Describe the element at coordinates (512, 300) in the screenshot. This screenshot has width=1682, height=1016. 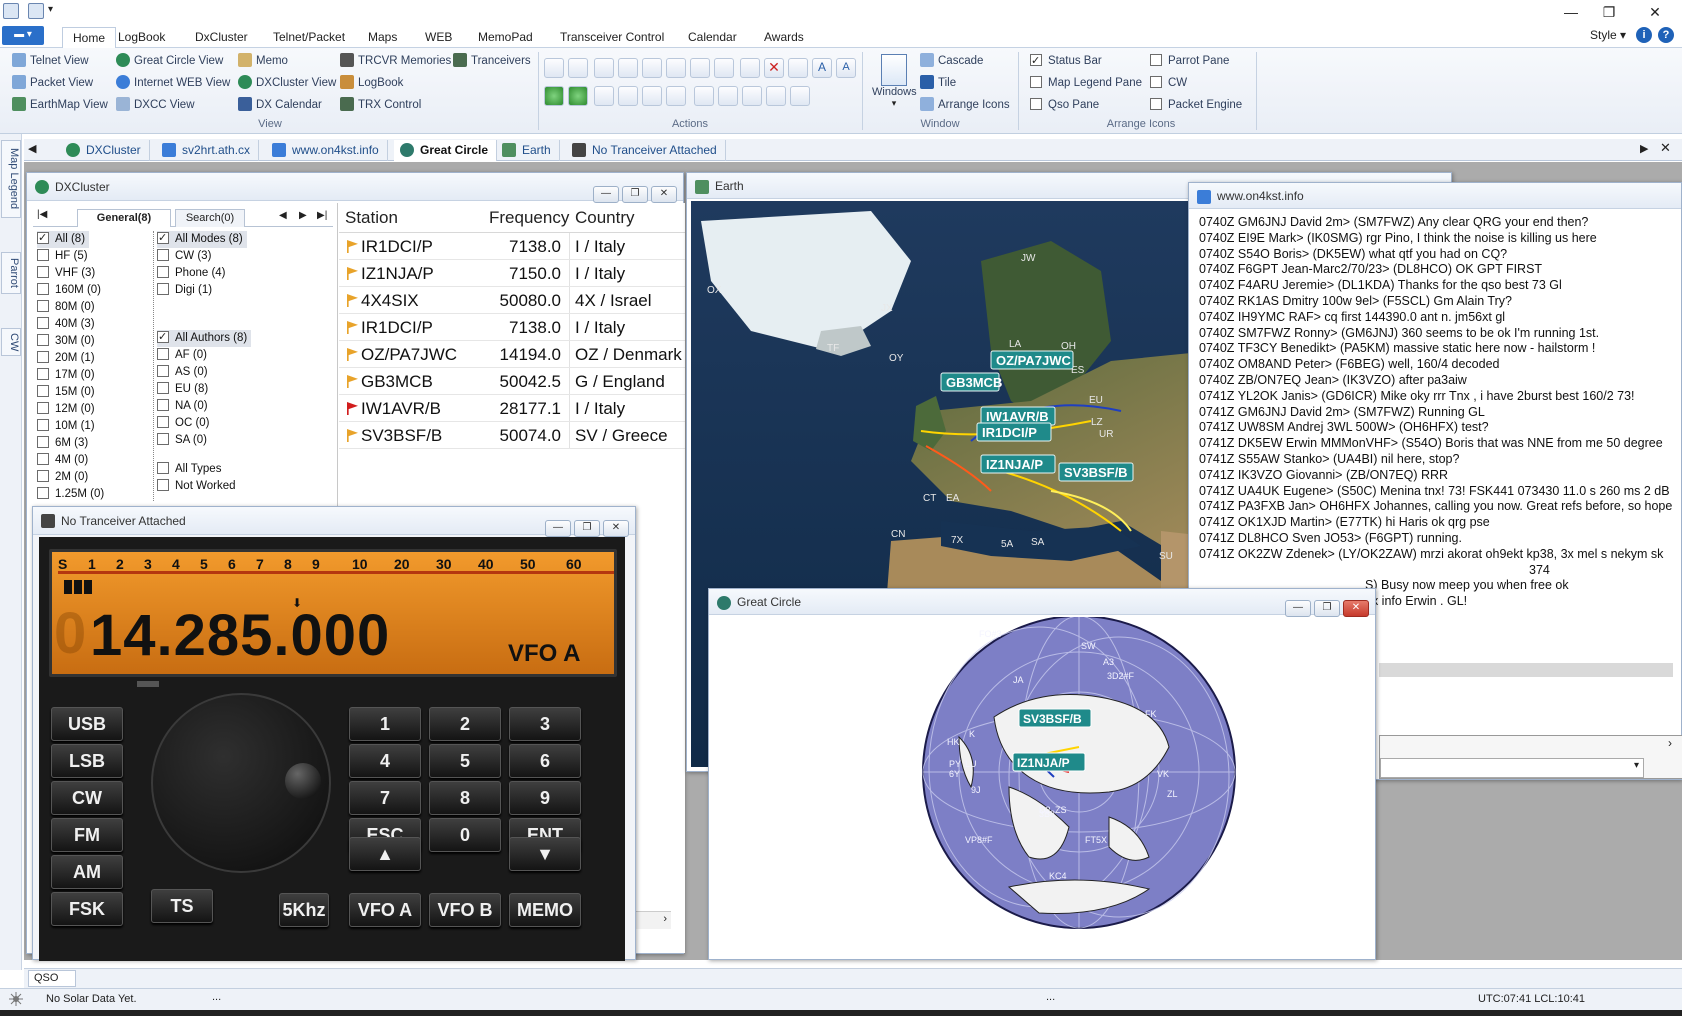
I see `spot-row: 4X4SIX 50080.0 4X / Israel` at that location.